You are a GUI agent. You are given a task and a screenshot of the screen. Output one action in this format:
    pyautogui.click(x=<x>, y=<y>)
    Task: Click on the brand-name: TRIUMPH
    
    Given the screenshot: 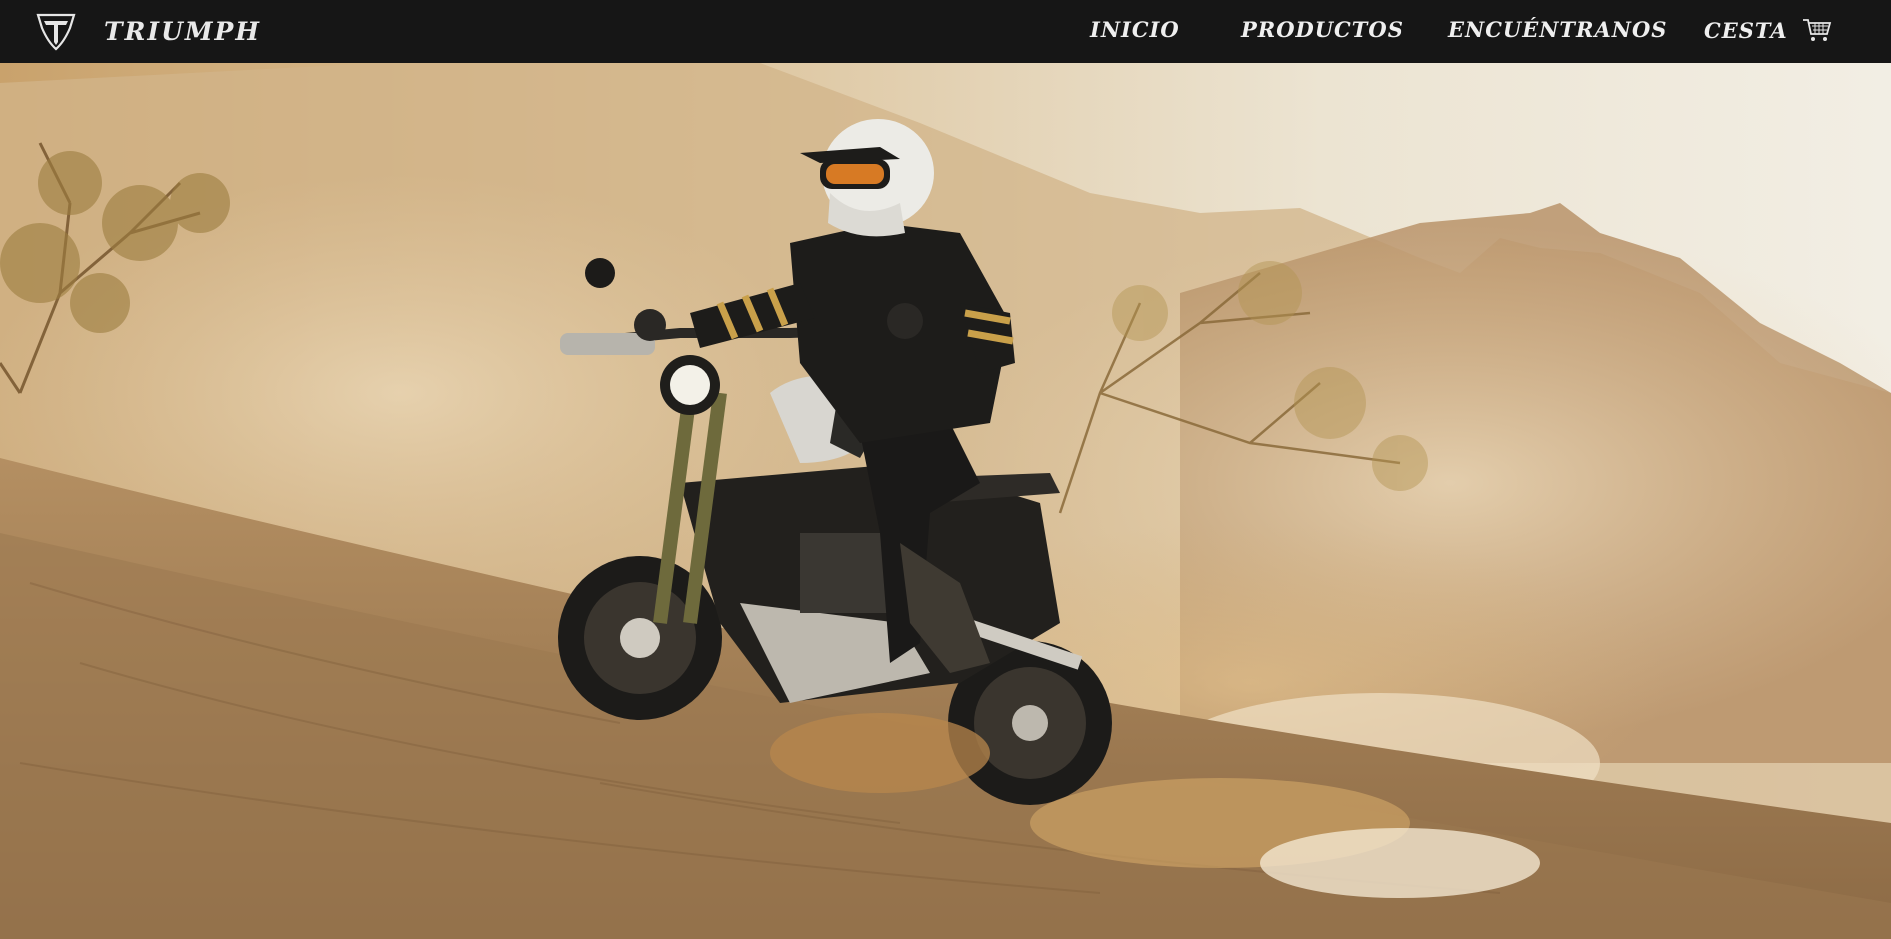 What is the action you would take?
    pyautogui.click(x=182, y=31)
    